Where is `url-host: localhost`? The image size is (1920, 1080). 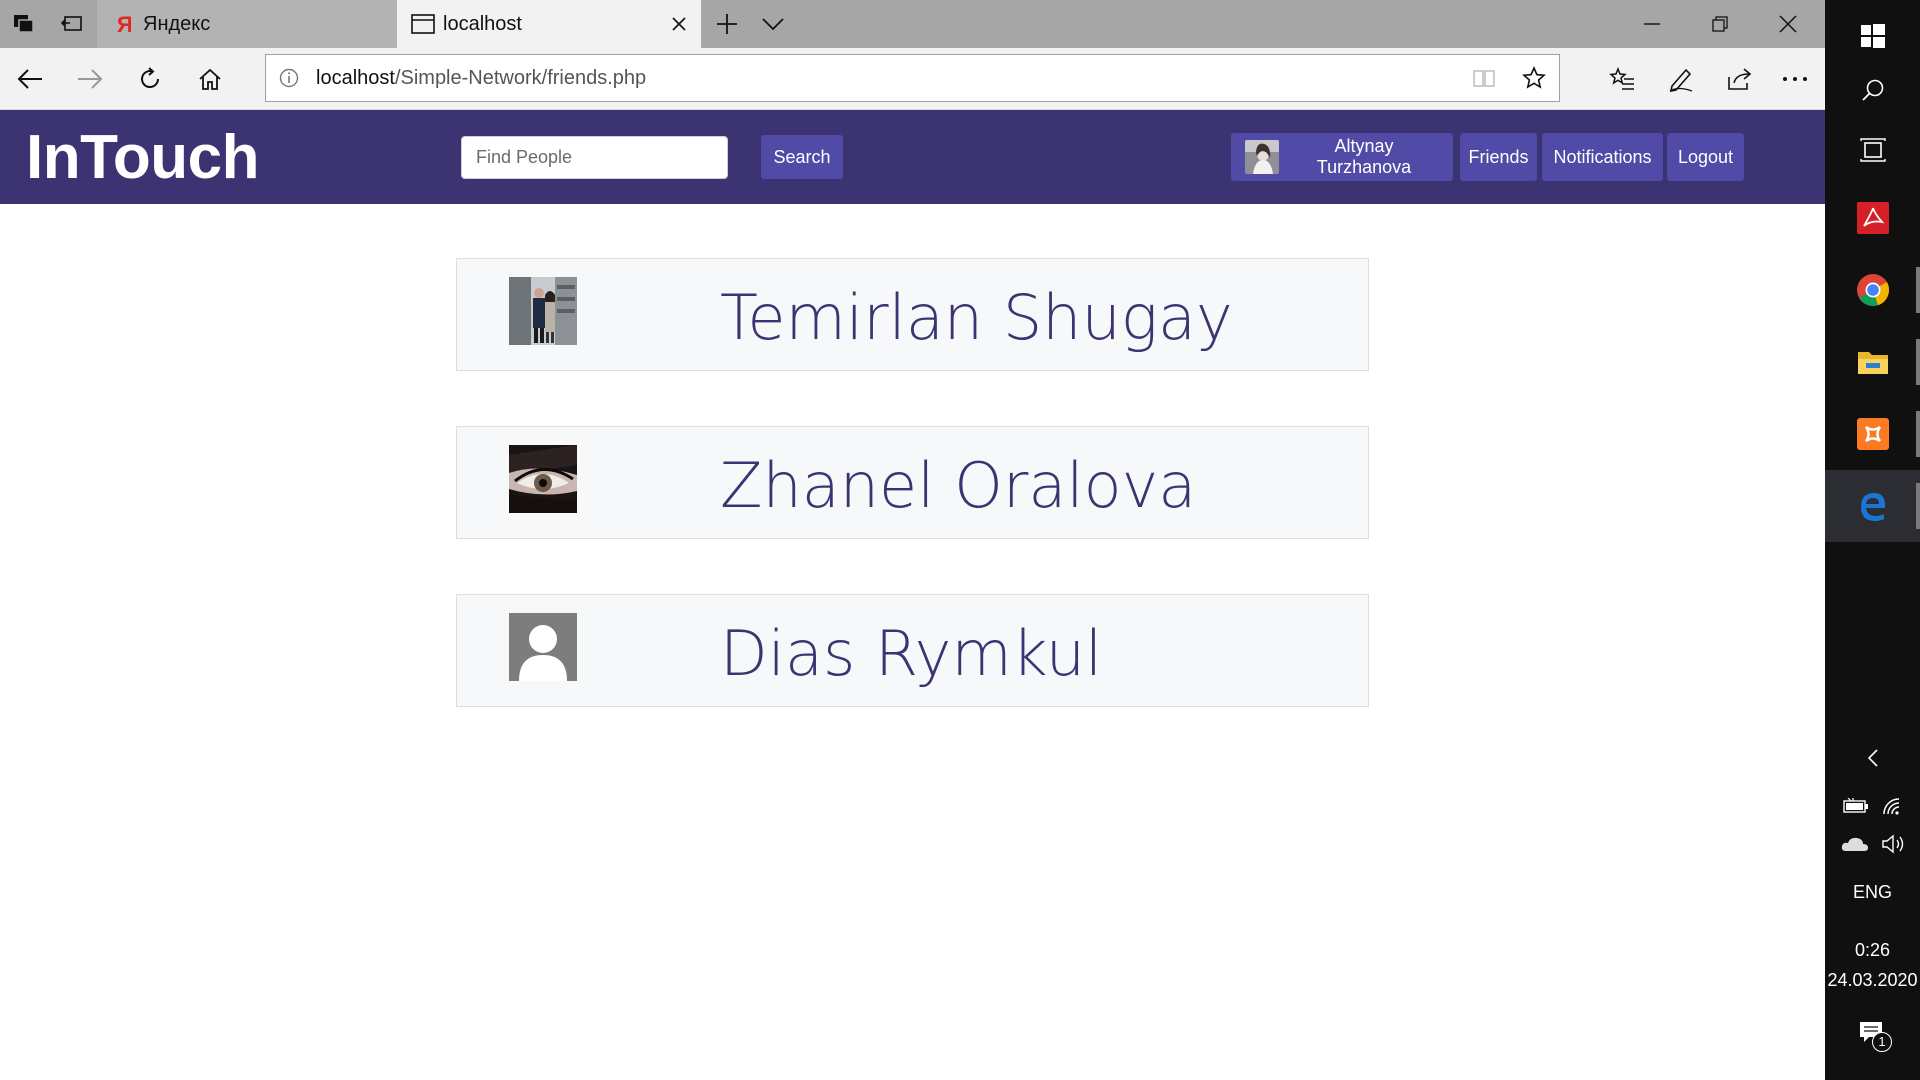
url-host: localhost is located at coordinates (355, 77).